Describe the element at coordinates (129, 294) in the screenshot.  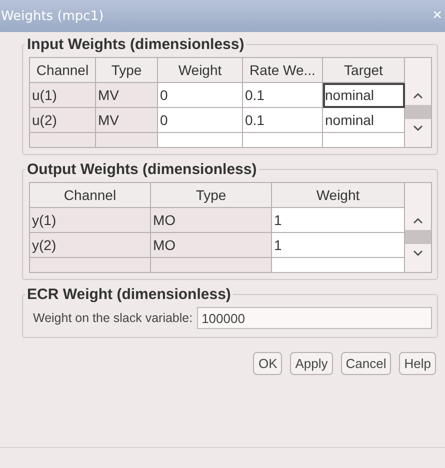
I see `group-title: ECR Weight (dimensionless)` at that location.